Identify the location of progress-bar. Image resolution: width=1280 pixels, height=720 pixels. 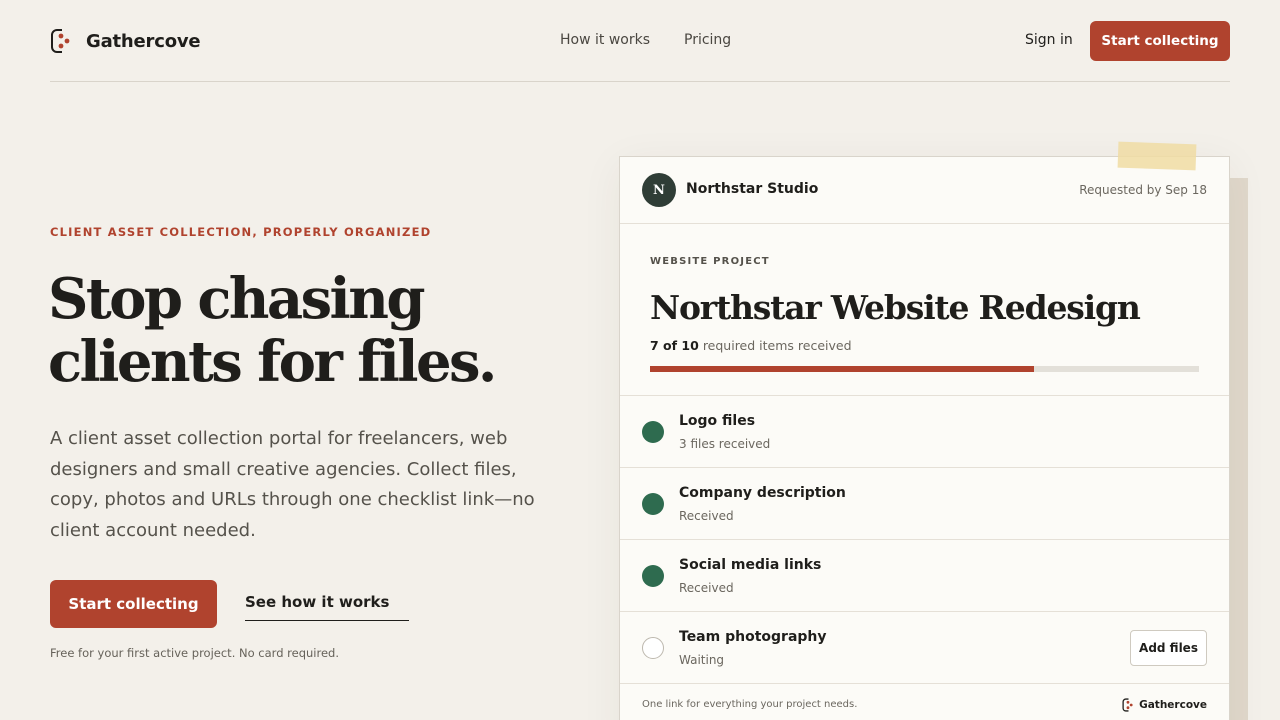
(924, 369).